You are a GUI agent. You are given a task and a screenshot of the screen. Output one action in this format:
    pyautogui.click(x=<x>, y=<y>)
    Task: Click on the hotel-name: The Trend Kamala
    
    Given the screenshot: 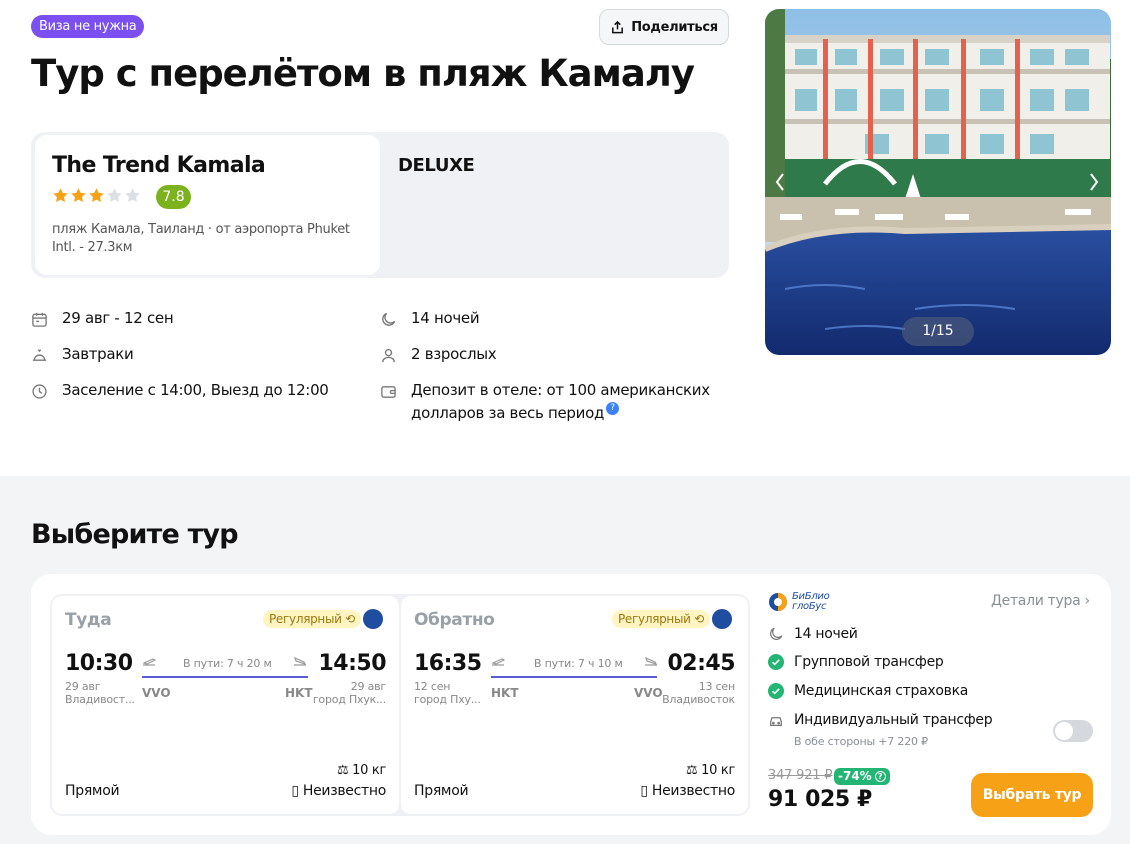 What is the action you would take?
    pyautogui.click(x=159, y=165)
    